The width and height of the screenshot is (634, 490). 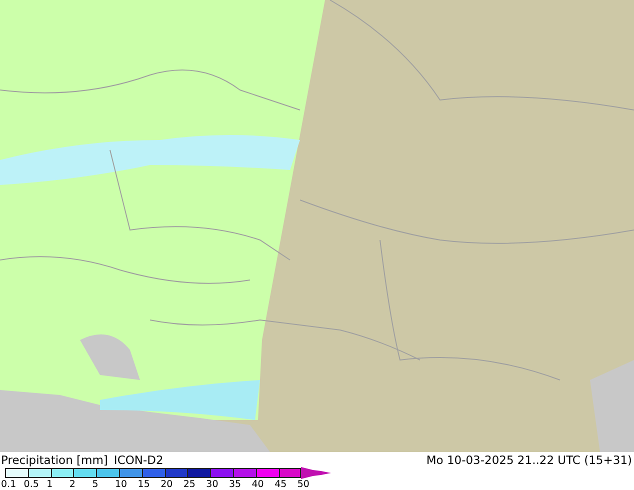 I want to click on tick-label: 45, so click(x=281, y=484).